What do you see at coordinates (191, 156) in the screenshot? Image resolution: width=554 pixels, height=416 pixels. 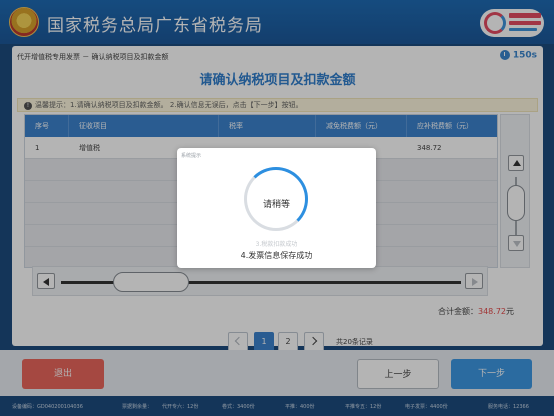 I see `dialog-label: 系统提示` at bounding box center [191, 156].